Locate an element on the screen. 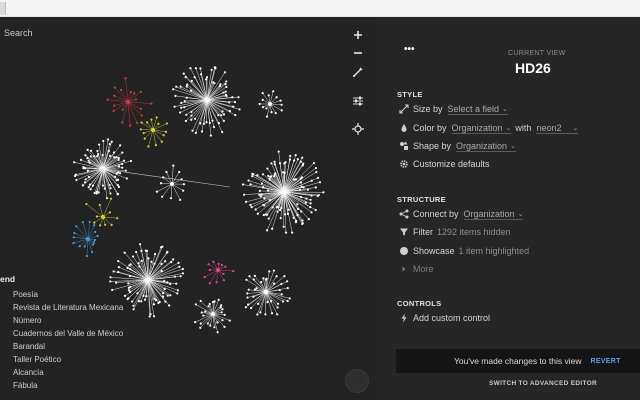 Image resolution: width=640 pixels, height=400 pixels. size-by-label: Size by is located at coordinates (428, 109).